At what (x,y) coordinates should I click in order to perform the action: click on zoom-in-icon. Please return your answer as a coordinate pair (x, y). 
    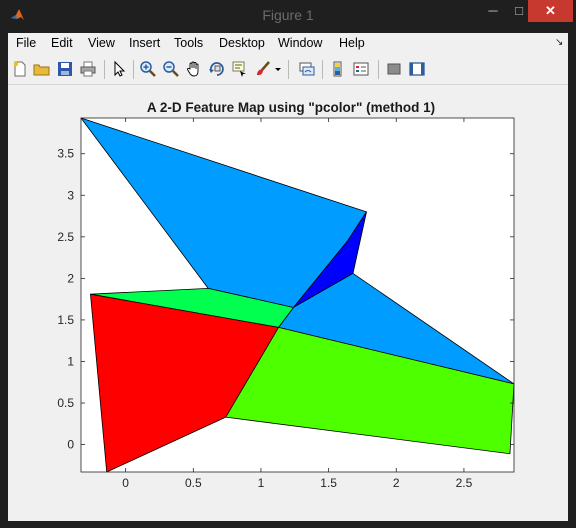
    Looking at the image, I should click on (148, 69).